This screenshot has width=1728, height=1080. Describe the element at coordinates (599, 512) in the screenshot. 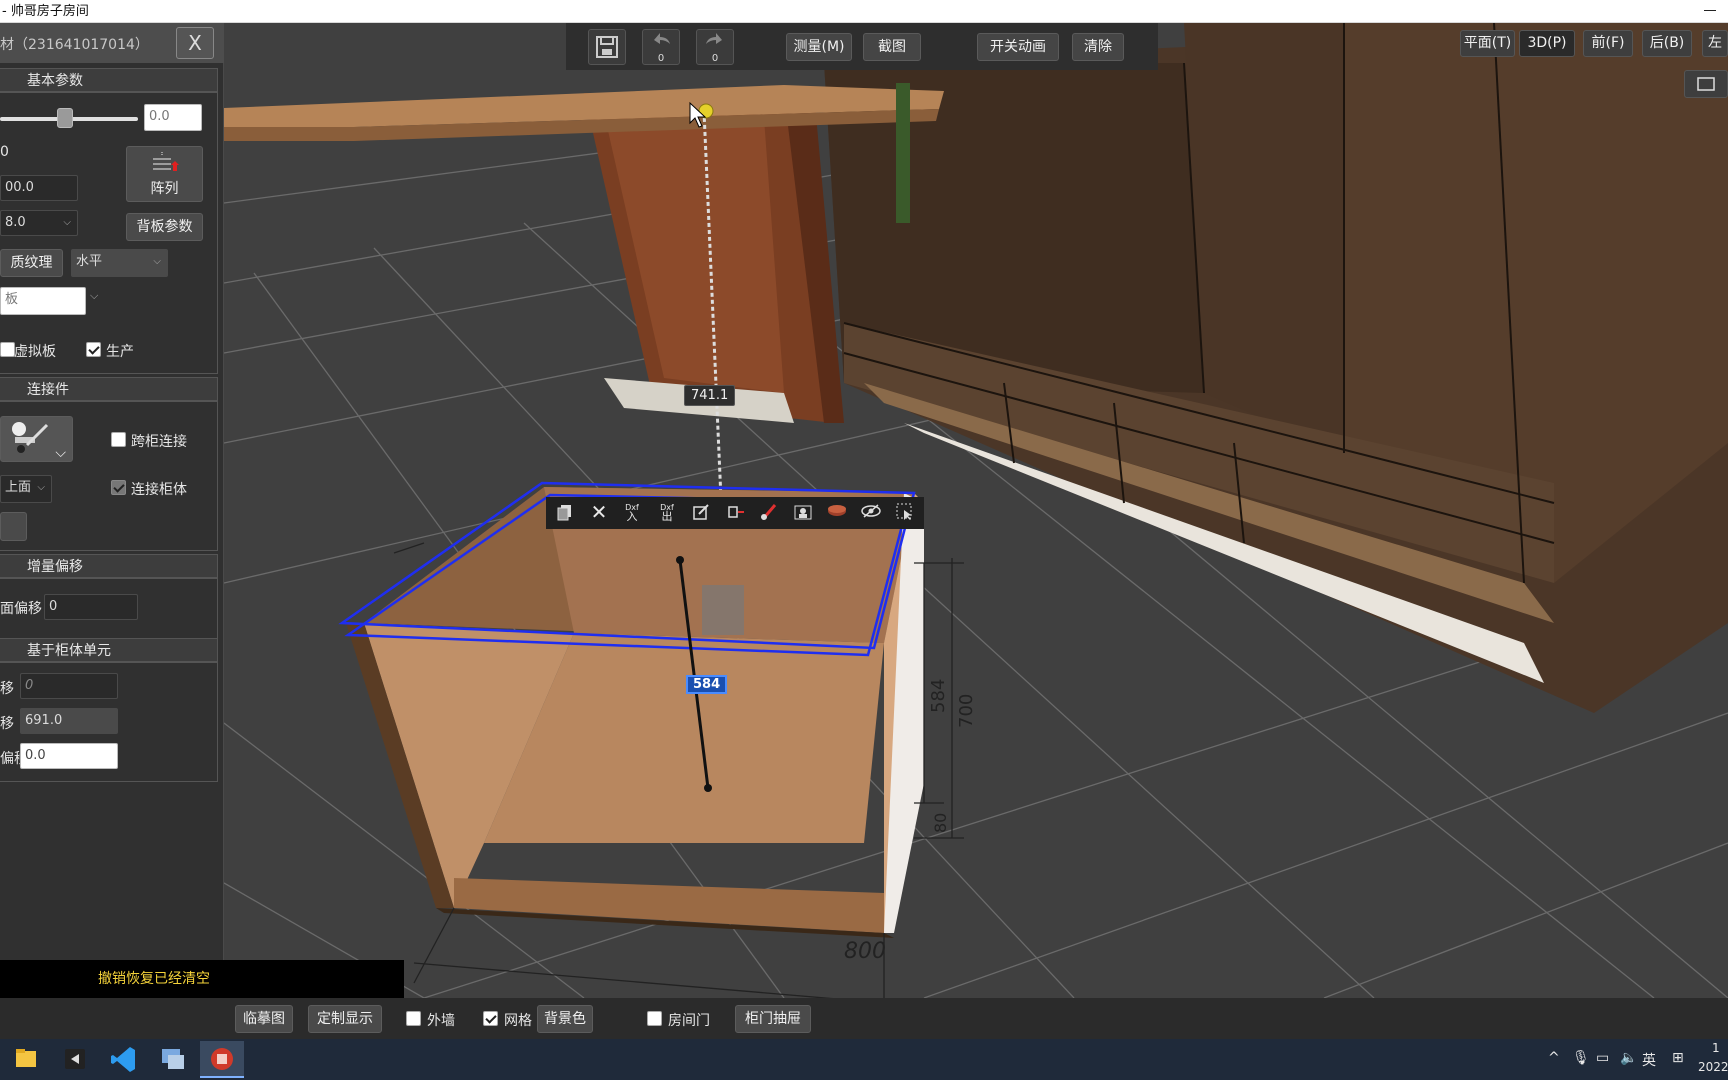

I see `delete-icon: ✕` at that location.